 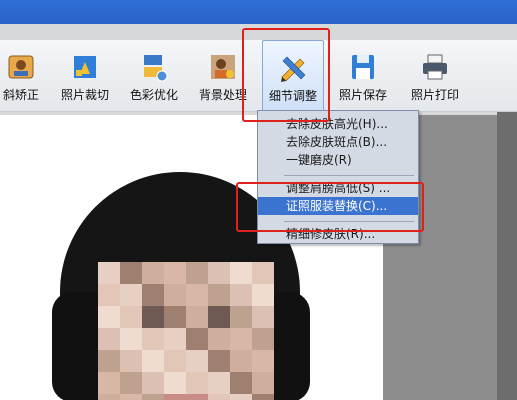 What do you see at coordinates (286, 75) in the screenshot?
I see `highlight-box-toolbar` at bounding box center [286, 75].